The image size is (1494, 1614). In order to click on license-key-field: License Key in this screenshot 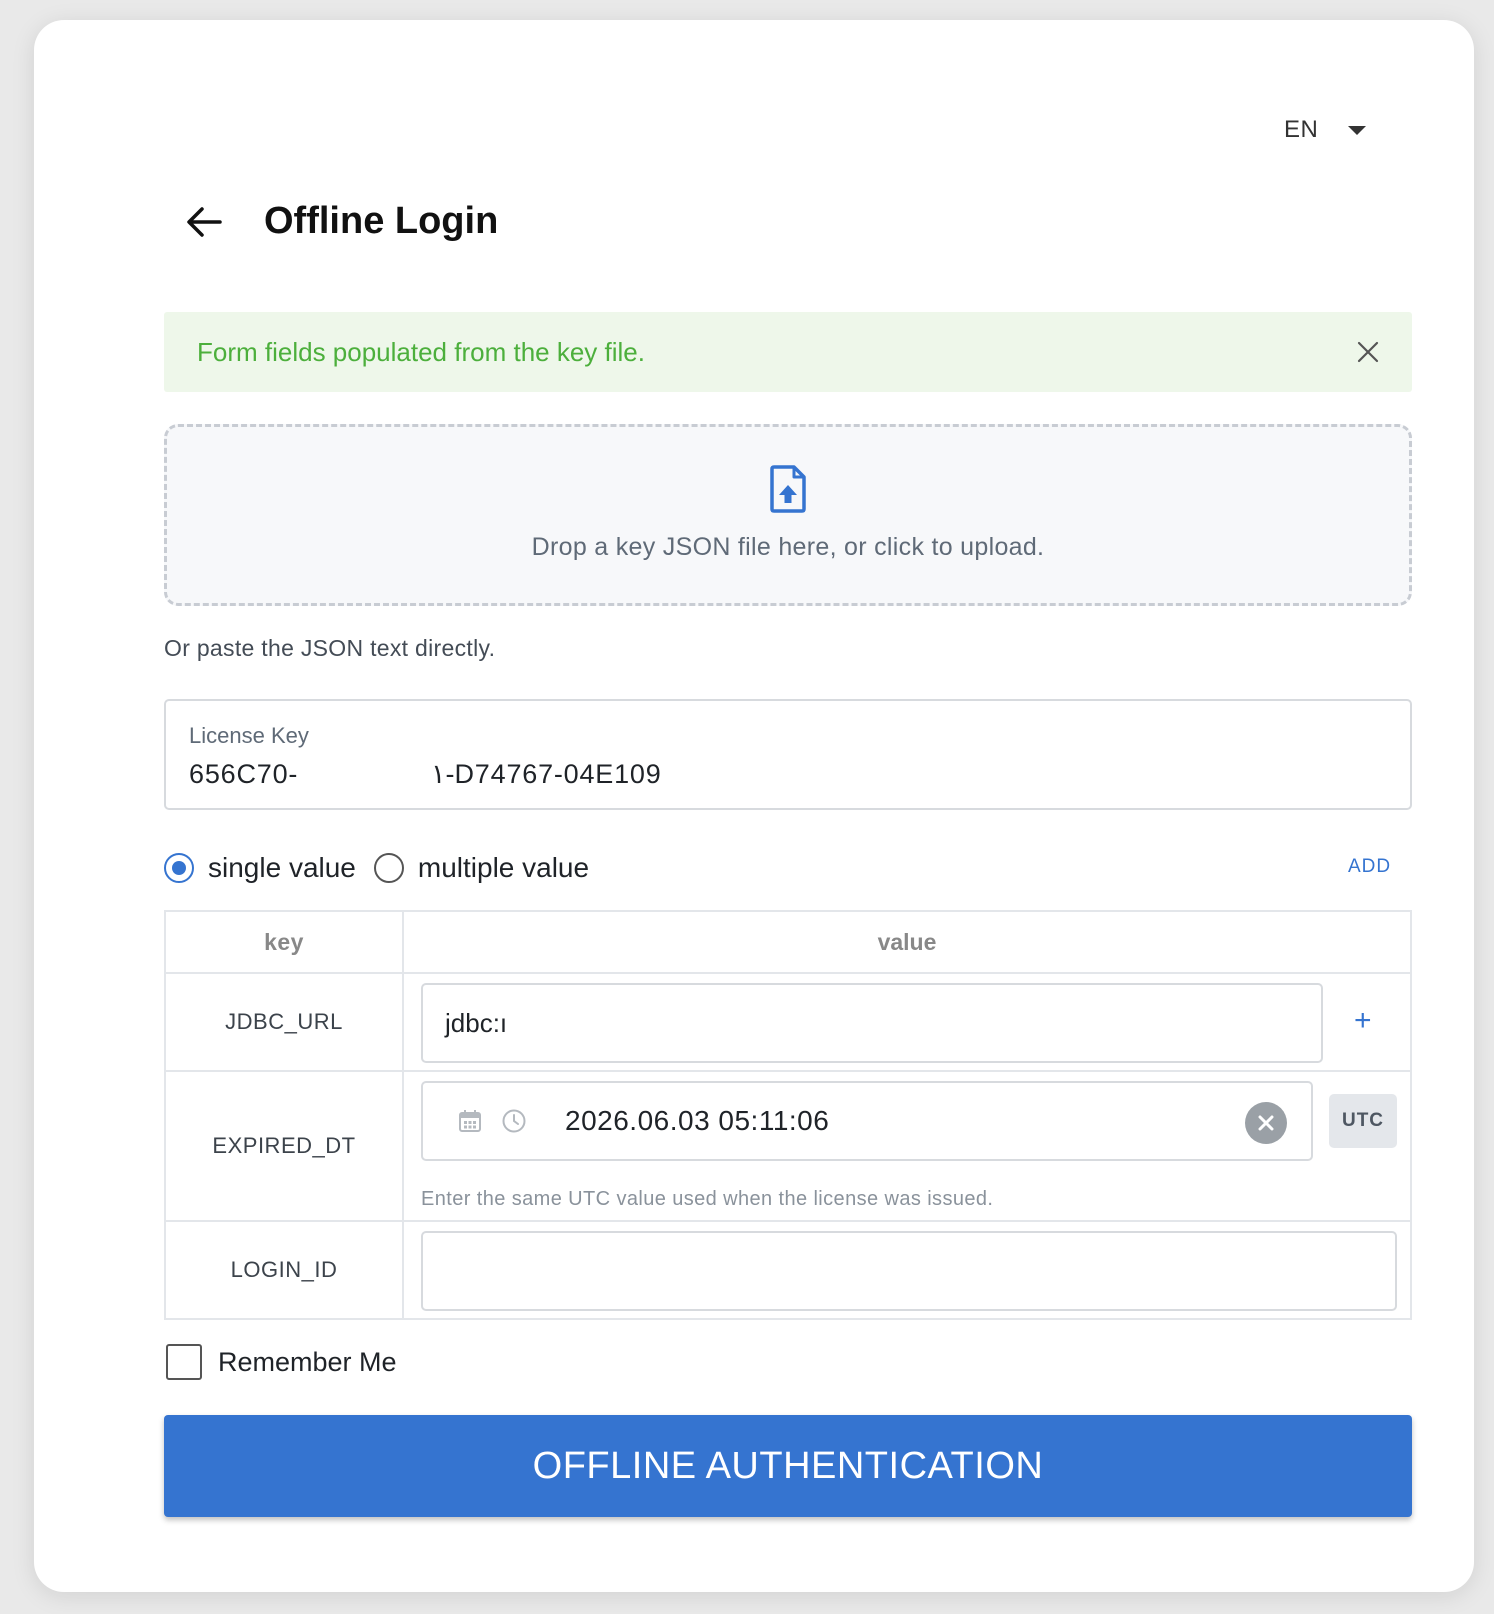, I will do `click(788, 754)`.